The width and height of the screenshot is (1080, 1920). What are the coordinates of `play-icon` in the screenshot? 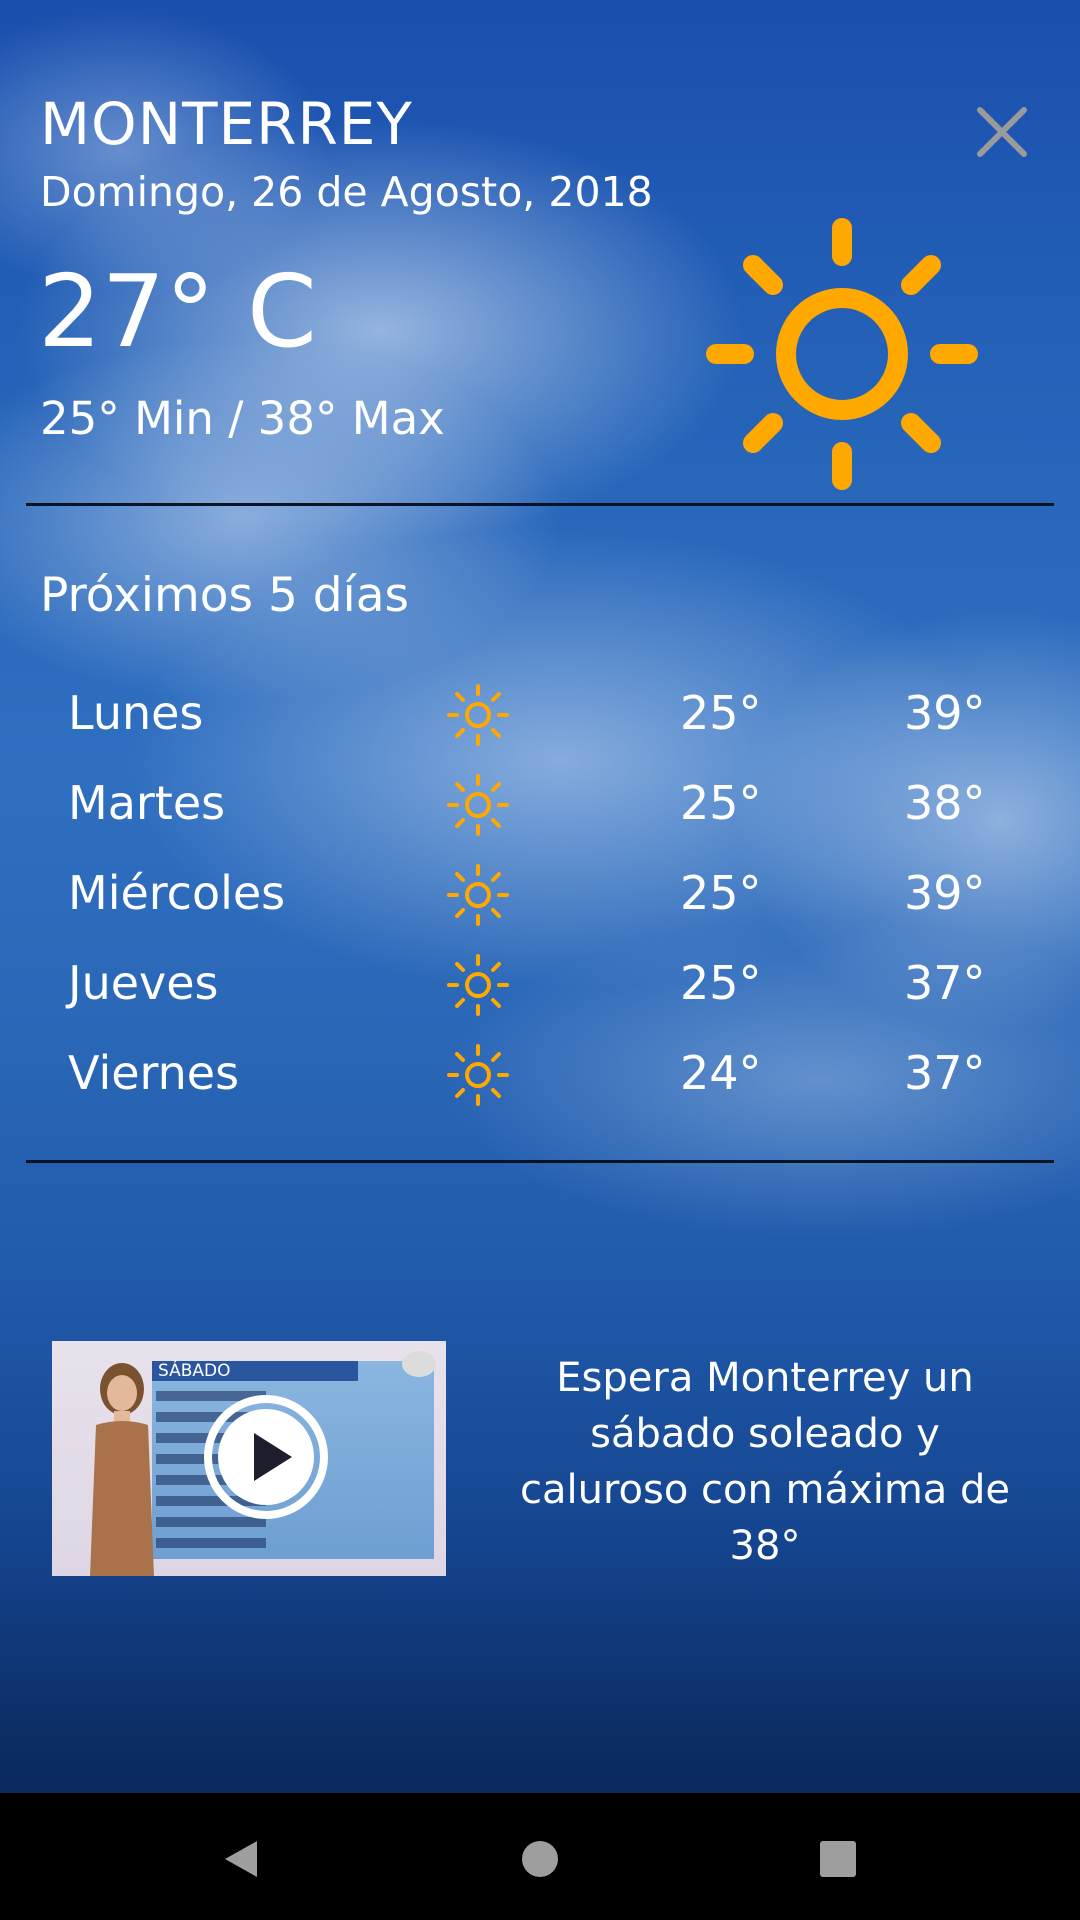 It's located at (266, 1457).